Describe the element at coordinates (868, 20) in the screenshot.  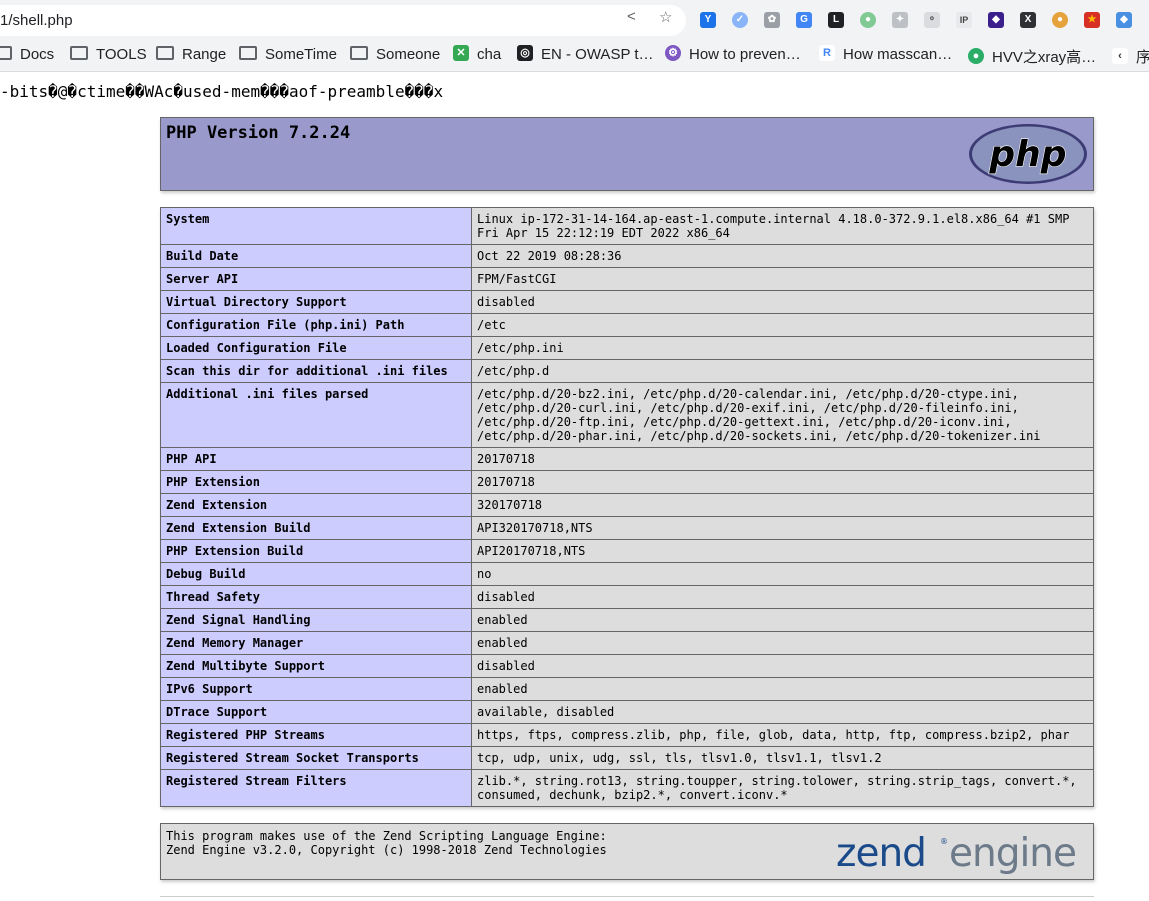
I see `extension-circle-icon: ●` at that location.